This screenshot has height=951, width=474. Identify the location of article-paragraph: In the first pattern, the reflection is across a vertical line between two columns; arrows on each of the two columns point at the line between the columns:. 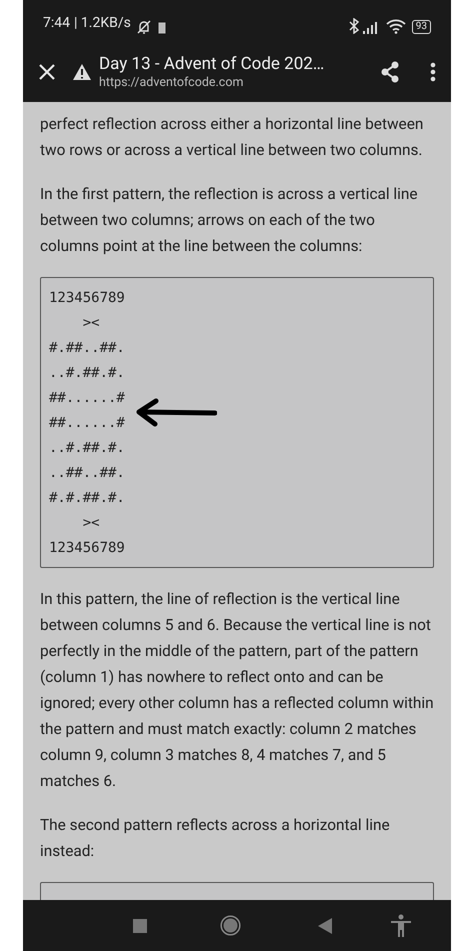
(229, 220).